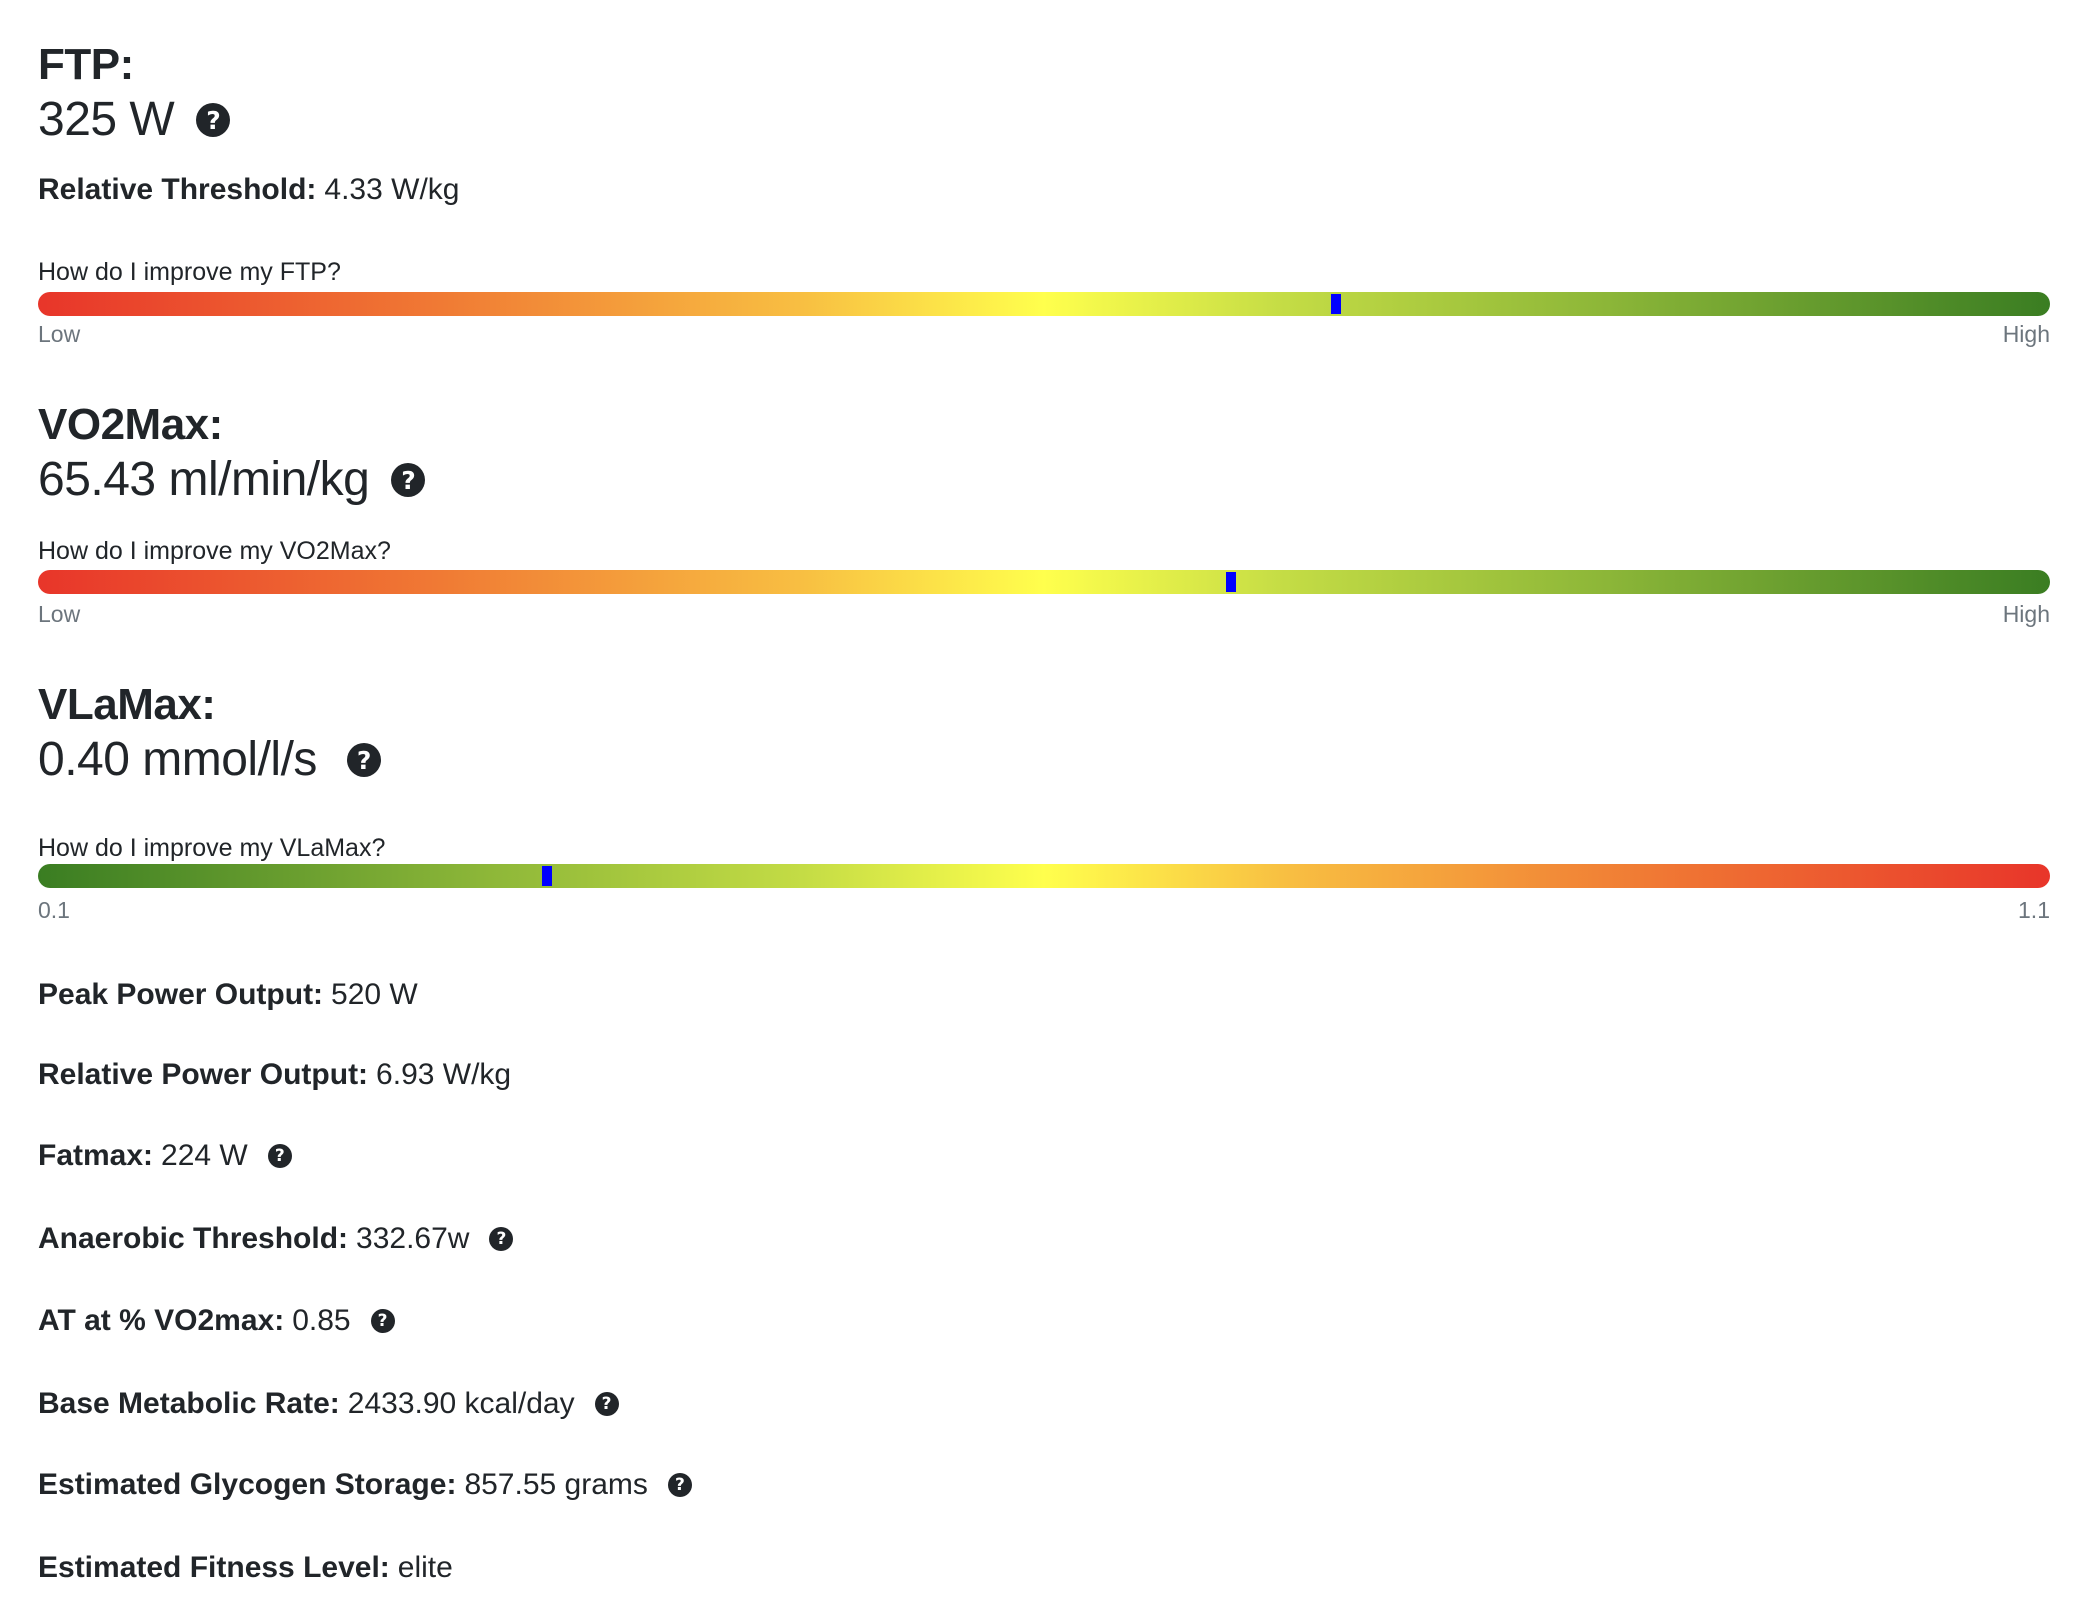 The width and height of the screenshot is (2078, 1604). I want to click on stat-label: Relative Power Output:, so click(203, 1074).